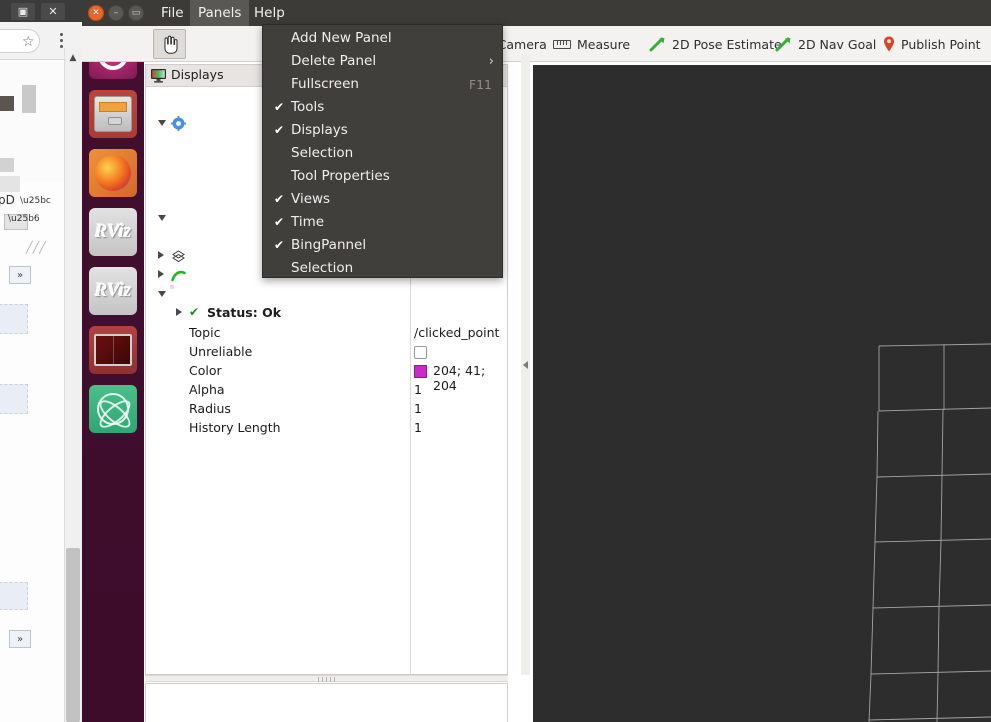 This screenshot has height=722, width=991. Describe the element at coordinates (42, 361) in the screenshot. I see `background-browser-window: ▣ ✕ ☆ pD \u25bc \u25b6 ╱╱╱ » » ▲` at that location.